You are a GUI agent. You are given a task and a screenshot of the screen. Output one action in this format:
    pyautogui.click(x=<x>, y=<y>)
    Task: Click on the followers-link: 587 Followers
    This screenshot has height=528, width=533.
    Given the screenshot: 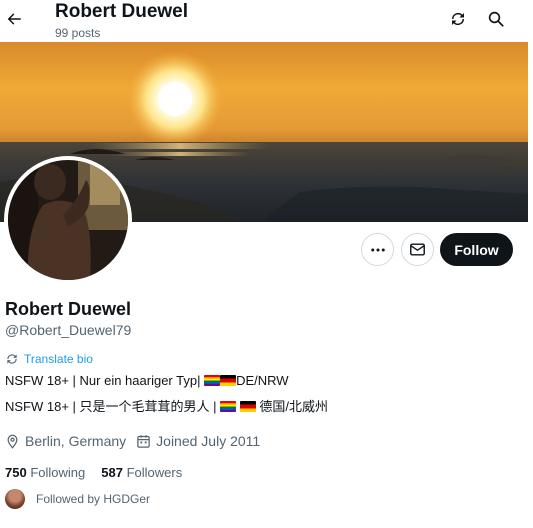 What is the action you would take?
    pyautogui.click(x=141, y=472)
    